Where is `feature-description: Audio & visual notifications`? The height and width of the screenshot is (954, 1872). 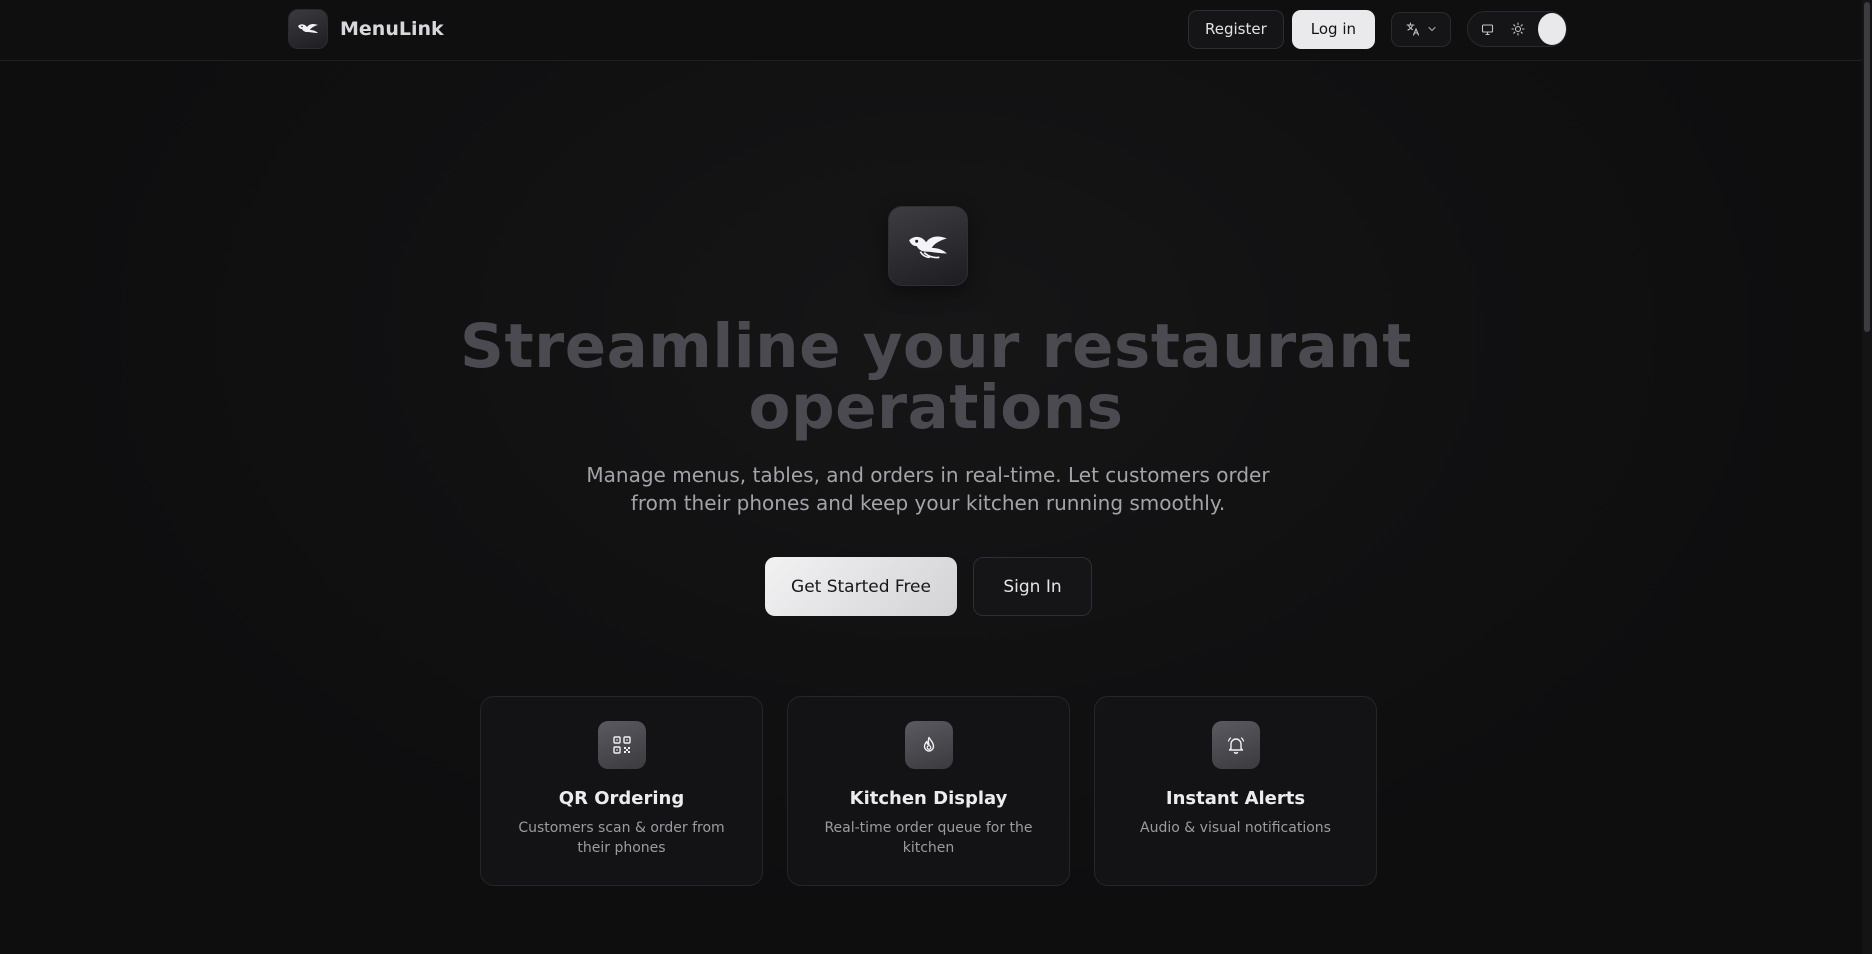
feature-description: Audio & visual notifications is located at coordinates (1235, 828).